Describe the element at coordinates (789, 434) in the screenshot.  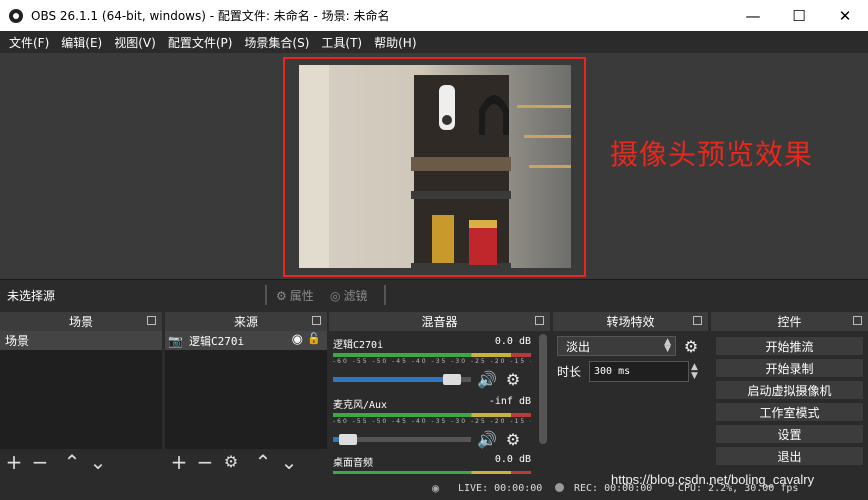
I see `settings-button: 设置` at that location.